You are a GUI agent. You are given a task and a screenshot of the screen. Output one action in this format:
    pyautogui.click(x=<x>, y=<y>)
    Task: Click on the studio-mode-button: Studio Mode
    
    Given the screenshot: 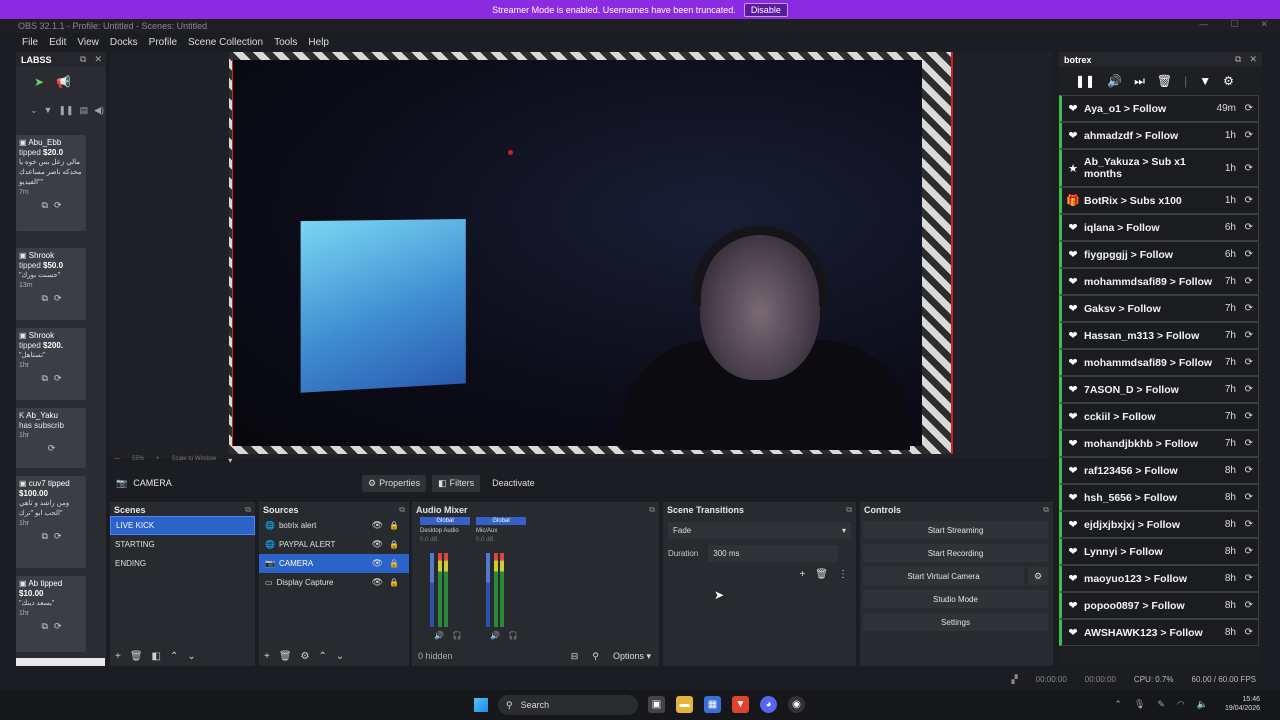 What is the action you would take?
    pyautogui.click(x=955, y=599)
    